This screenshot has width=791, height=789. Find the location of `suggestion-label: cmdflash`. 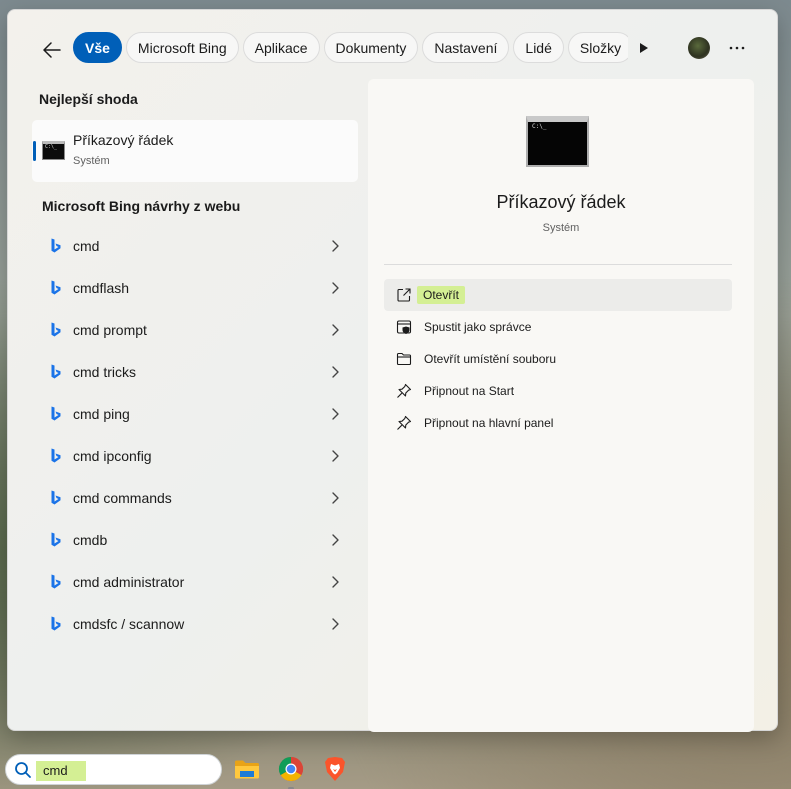

suggestion-label: cmdflash is located at coordinates (101, 288).